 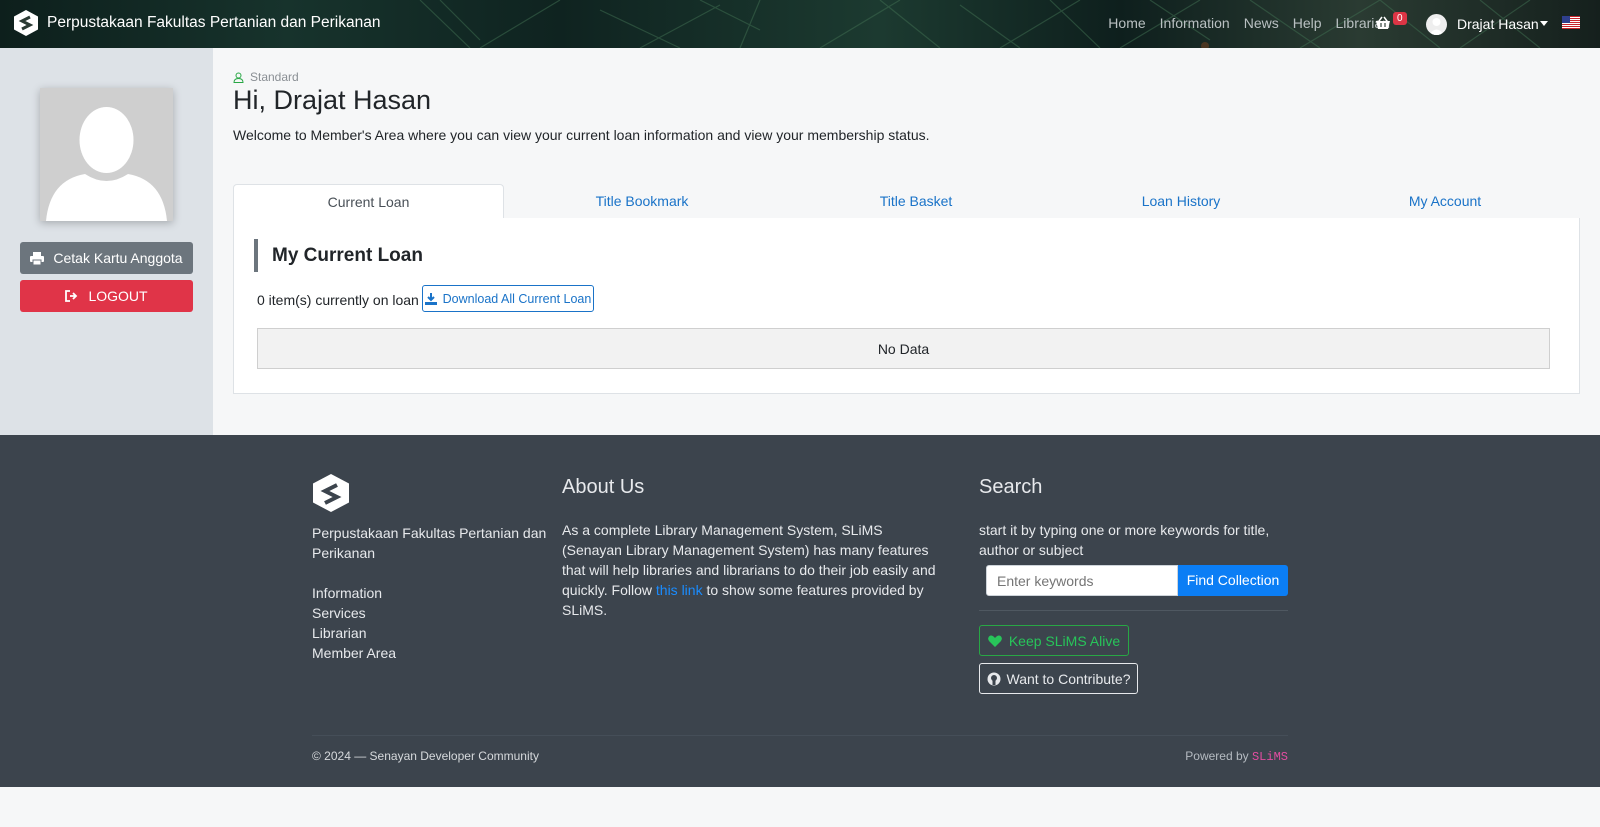 I want to click on chevron-down-icon, so click(x=1544, y=23).